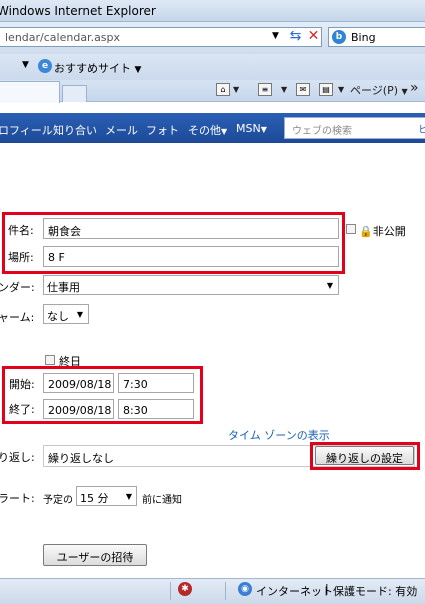 Image resolution: width=425 pixels, height=604 pixels. Describe the element at coordinates (63, 37) in the screenshot. I see `address-url: lendar/calendar.aspx` at that location.